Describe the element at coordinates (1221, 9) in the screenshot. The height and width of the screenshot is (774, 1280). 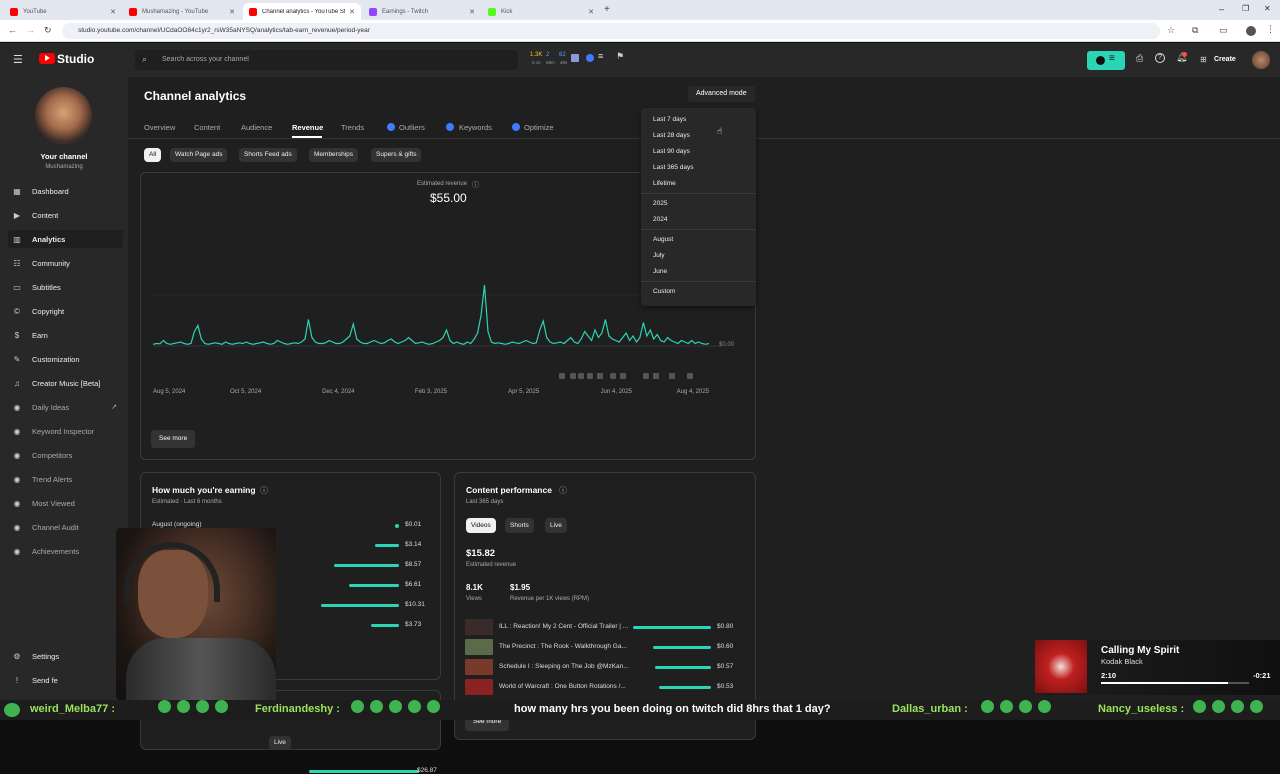
I see `minimize-icon: –` at that location.